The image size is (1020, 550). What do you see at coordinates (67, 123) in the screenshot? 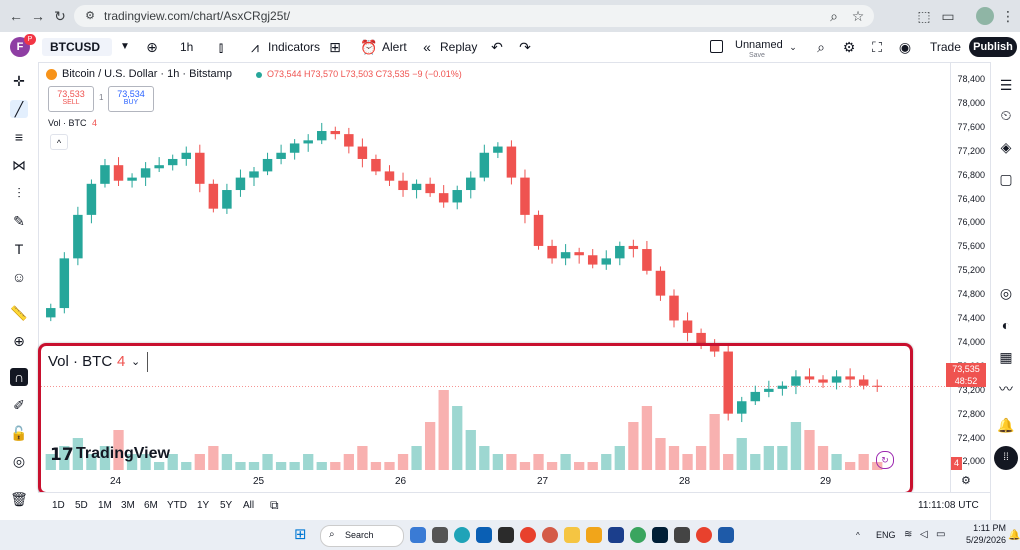
I see `volume-legend-small: Vol · BTC` at bounding box center [67, 123].